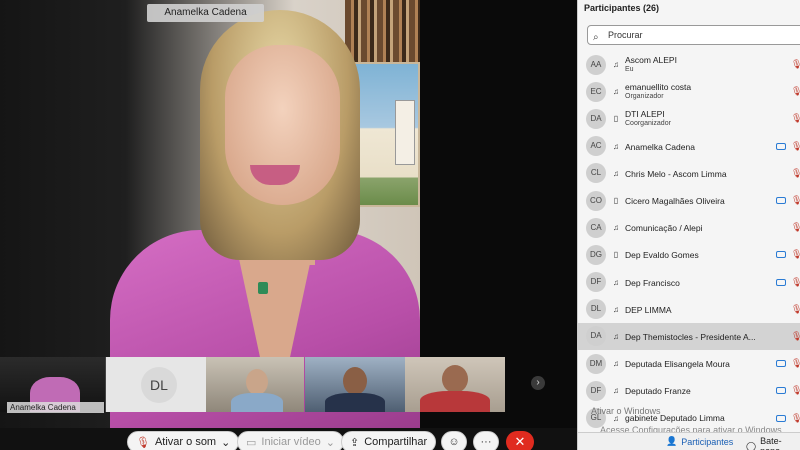  I want to click on chat-tab-label: Bate-papo, so click(771, 443).